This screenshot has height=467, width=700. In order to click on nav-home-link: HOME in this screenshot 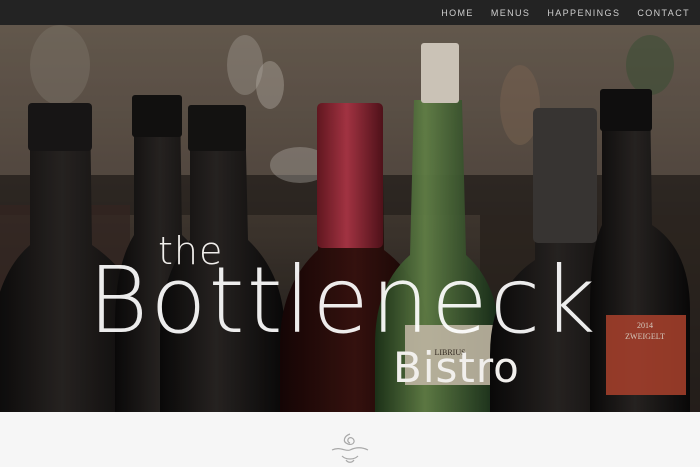, I will do `click(457, 13)`.